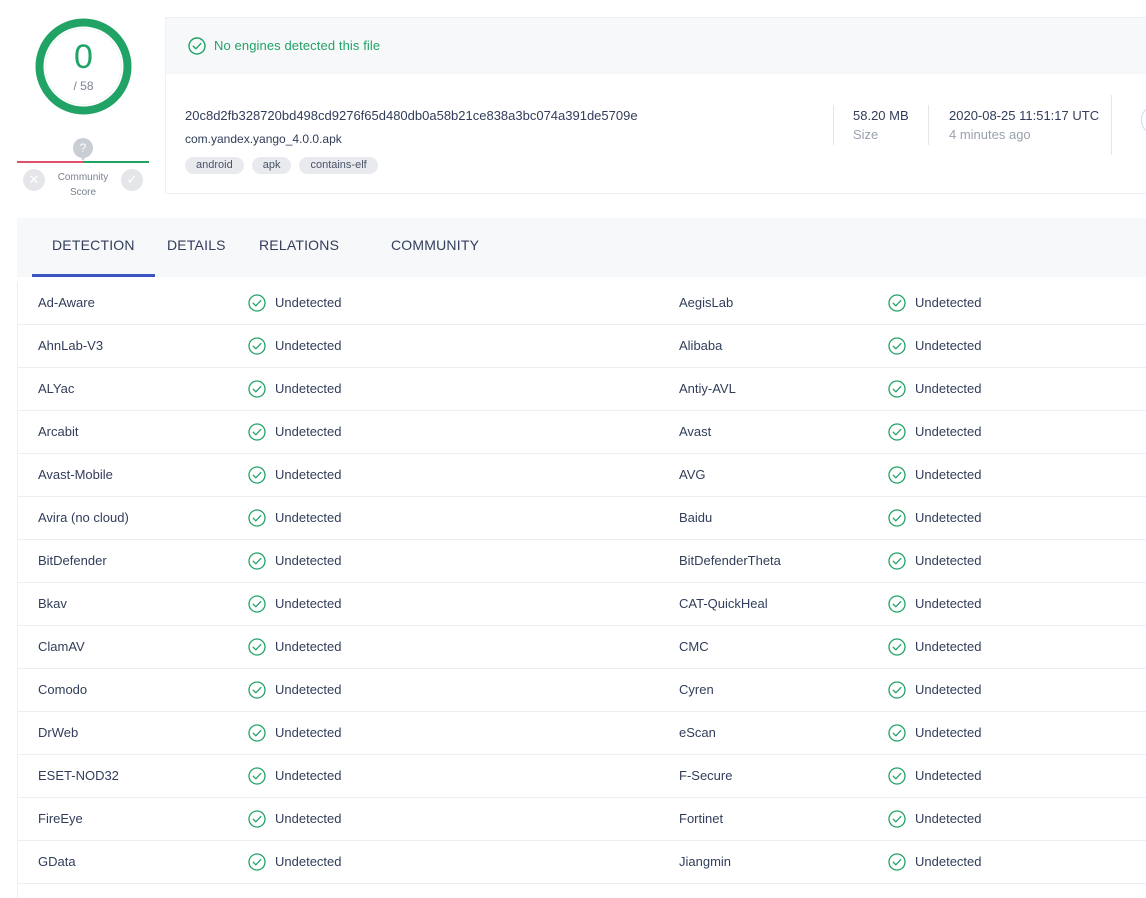 The height and width of the screenshot is (898, 1146). I want to click on detection-count: 0, so click(83, 57).